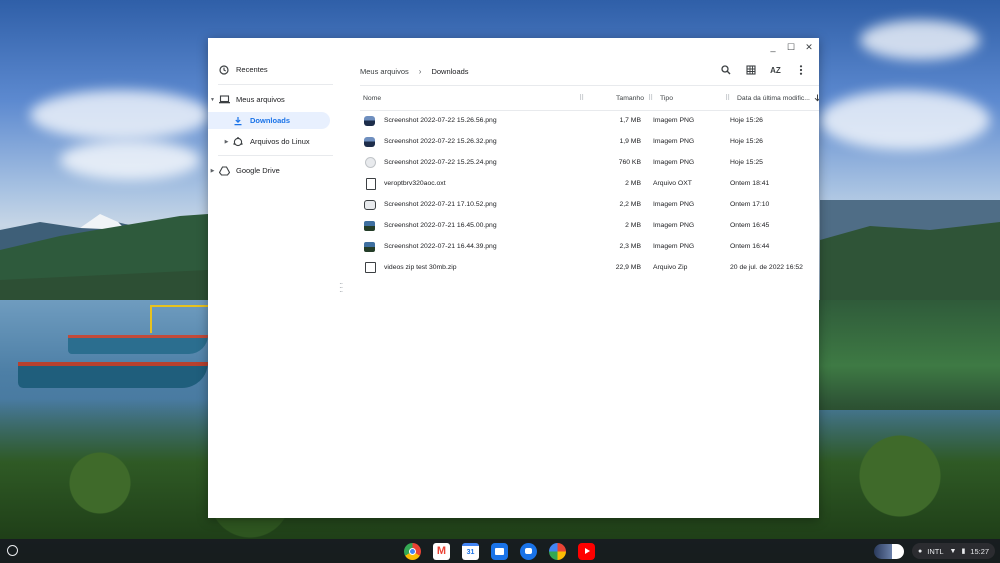 The height and width of the screenshot is (563, 1000). What do you see at coordinates (280, 141) in the screenshot?
I see `sidebar-item-label: Arquivos do Linux` at bounding box center [280, 141].